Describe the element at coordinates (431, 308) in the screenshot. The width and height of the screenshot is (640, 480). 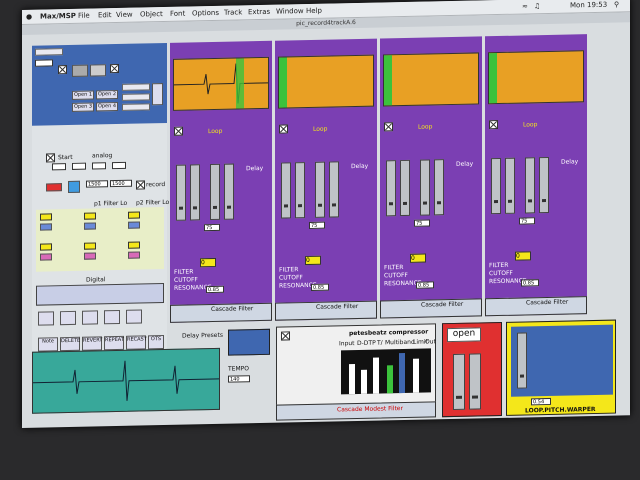
I see `track-3-cascade: Cascade Filter` at that location.